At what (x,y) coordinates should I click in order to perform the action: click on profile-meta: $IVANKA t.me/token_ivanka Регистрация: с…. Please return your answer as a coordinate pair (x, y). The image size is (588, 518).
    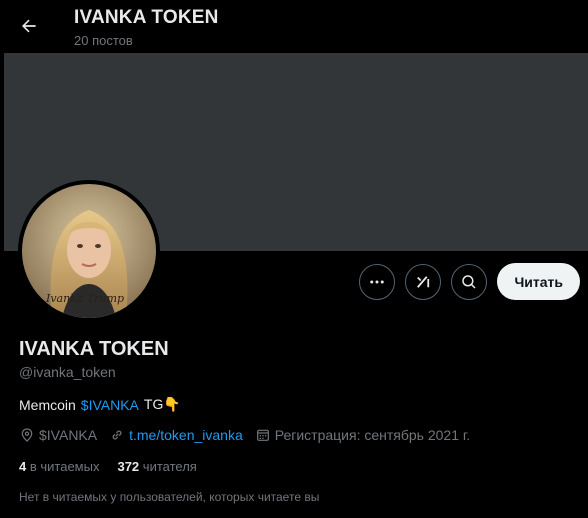
    Looking at the image, I should click on (250, 435).